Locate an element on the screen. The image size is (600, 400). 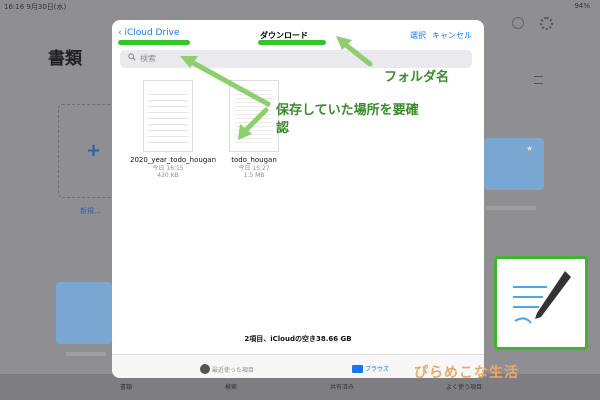
annotation-saved-location: 保存していた場所を要確認 is located at coordinates (347, 119).